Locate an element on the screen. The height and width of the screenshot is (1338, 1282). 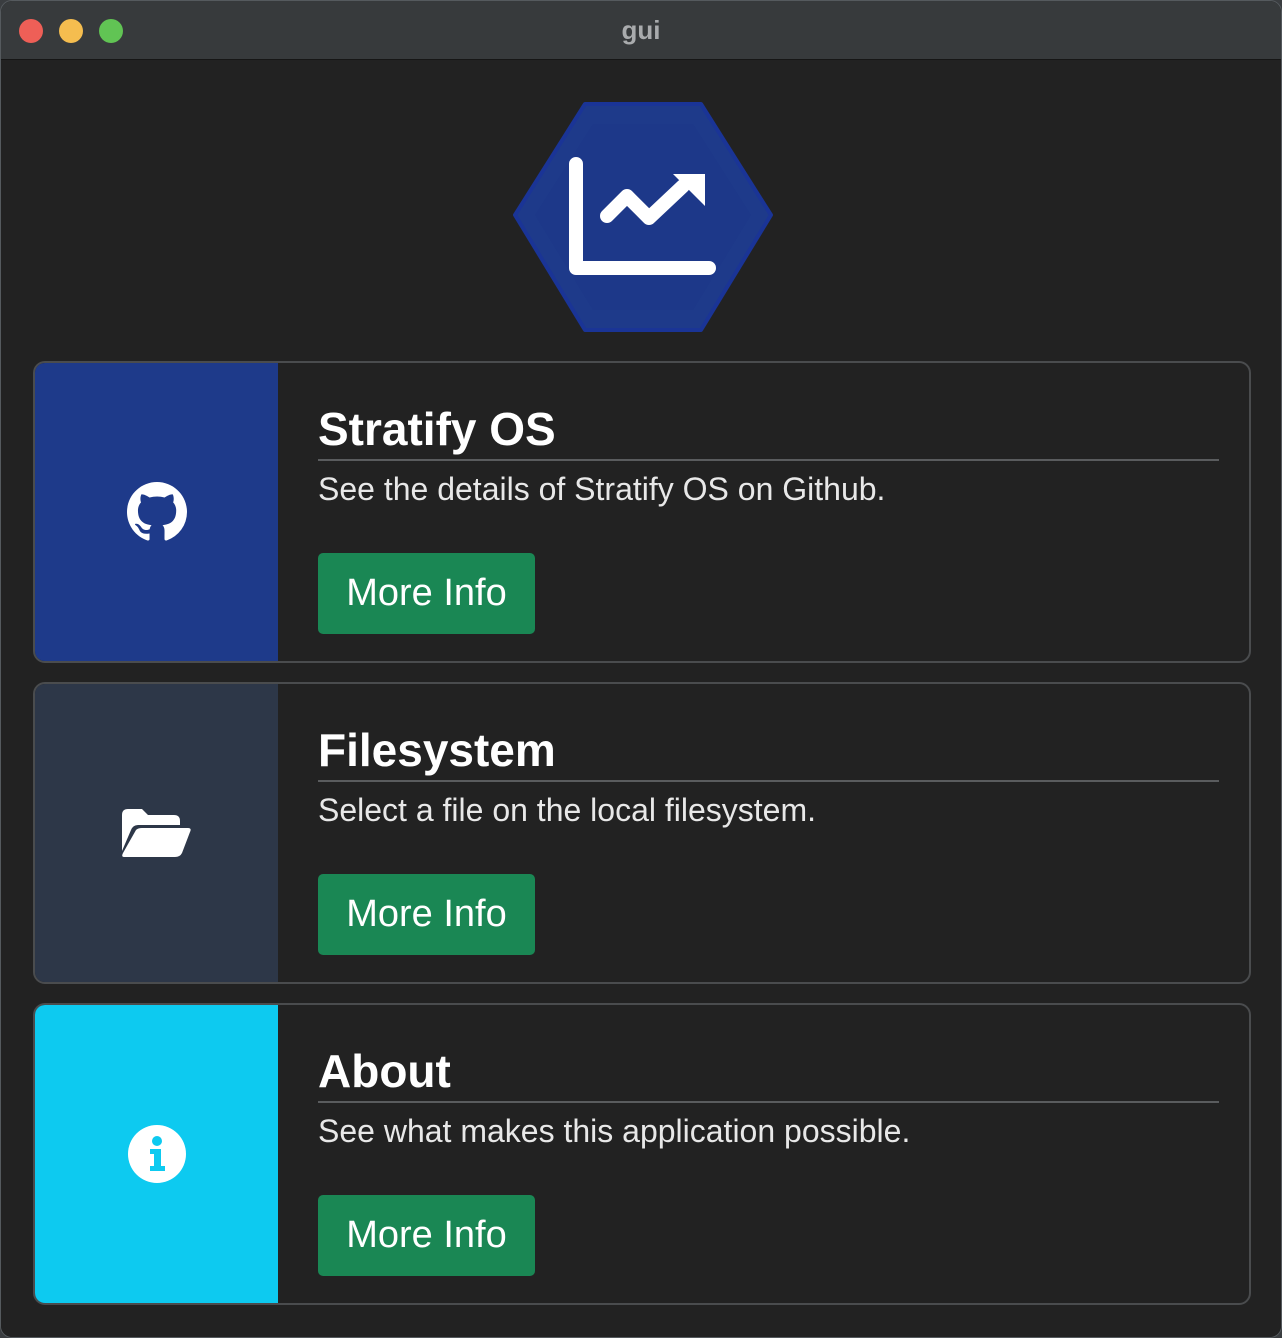
title-bar: gui is located at coordinates (641, 30).